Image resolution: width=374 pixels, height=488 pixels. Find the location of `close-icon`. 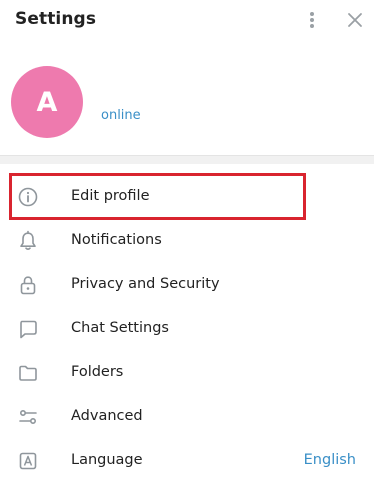

close-icon is located at coordinates (355, 20).